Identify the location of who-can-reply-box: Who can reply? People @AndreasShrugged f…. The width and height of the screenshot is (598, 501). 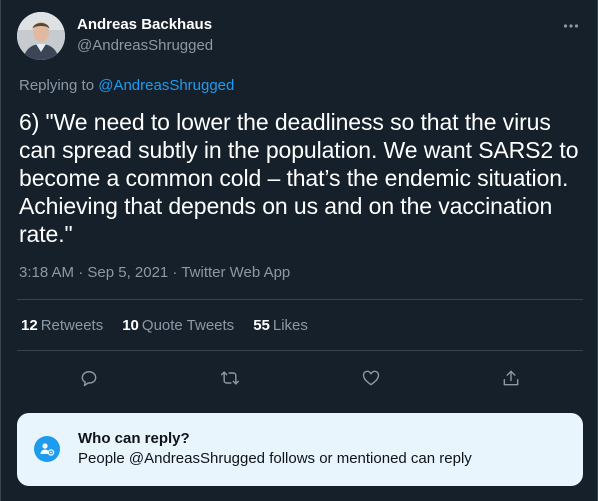
(300, 449).